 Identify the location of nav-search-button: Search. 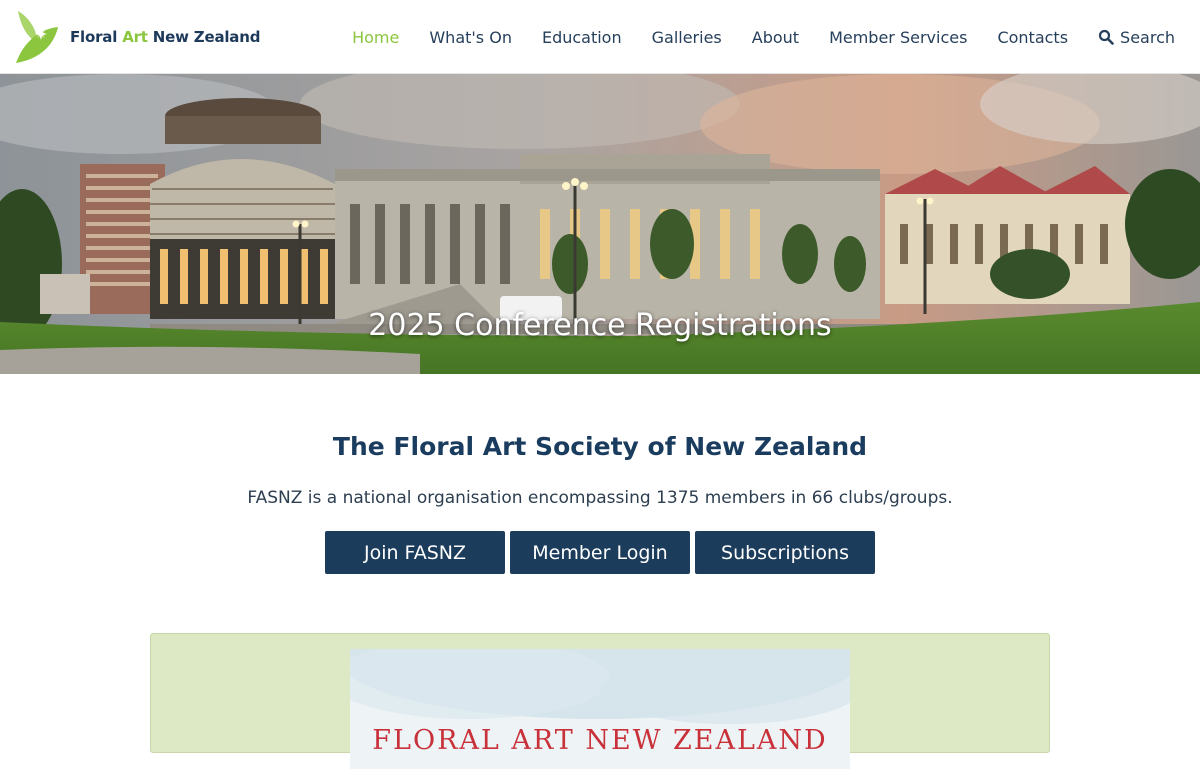
(1136, 37).